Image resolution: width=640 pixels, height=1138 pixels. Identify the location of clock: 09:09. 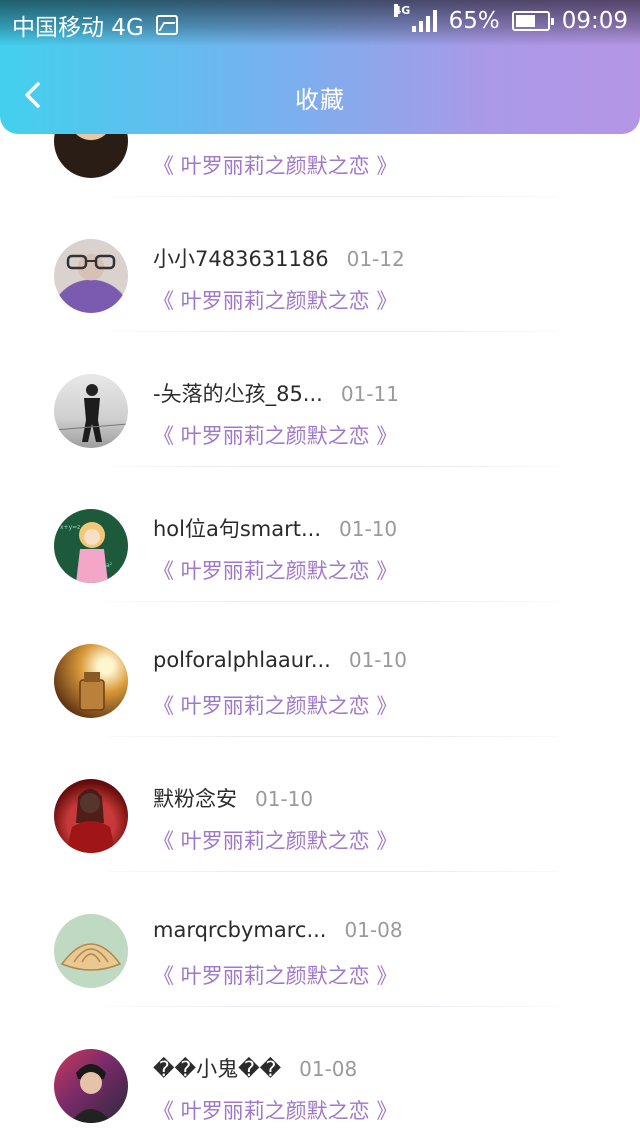
(594, 21).